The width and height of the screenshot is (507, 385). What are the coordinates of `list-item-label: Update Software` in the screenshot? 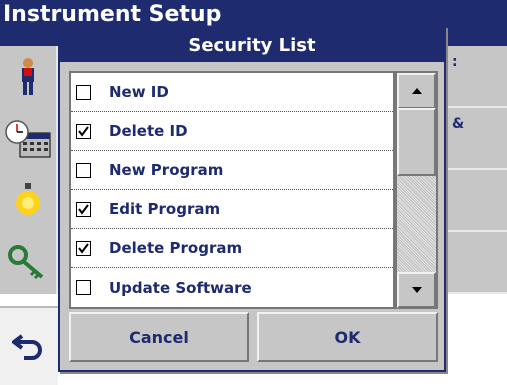 It's located at (180, 287).